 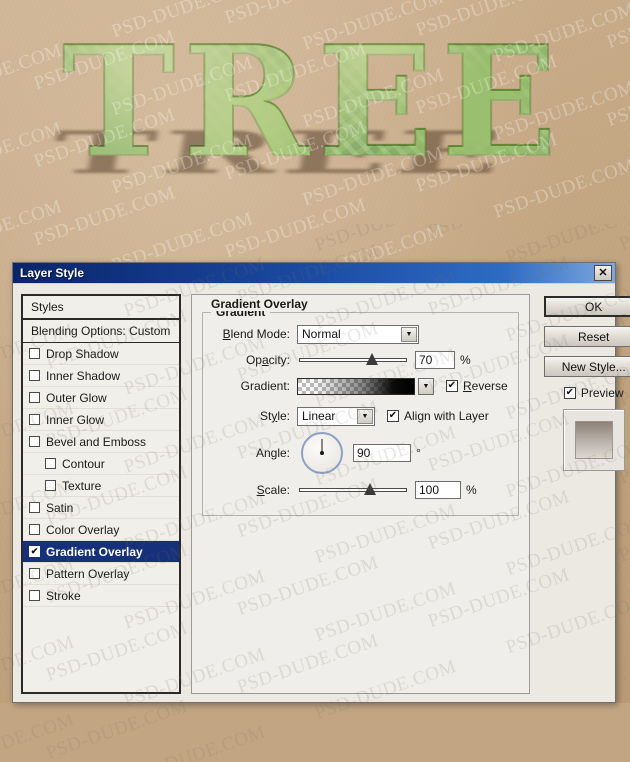 What do you see at coordinates (393, 416) in the screenshot?
I see `align-checkbox-box: ✔` at bounding box center [393, 416].